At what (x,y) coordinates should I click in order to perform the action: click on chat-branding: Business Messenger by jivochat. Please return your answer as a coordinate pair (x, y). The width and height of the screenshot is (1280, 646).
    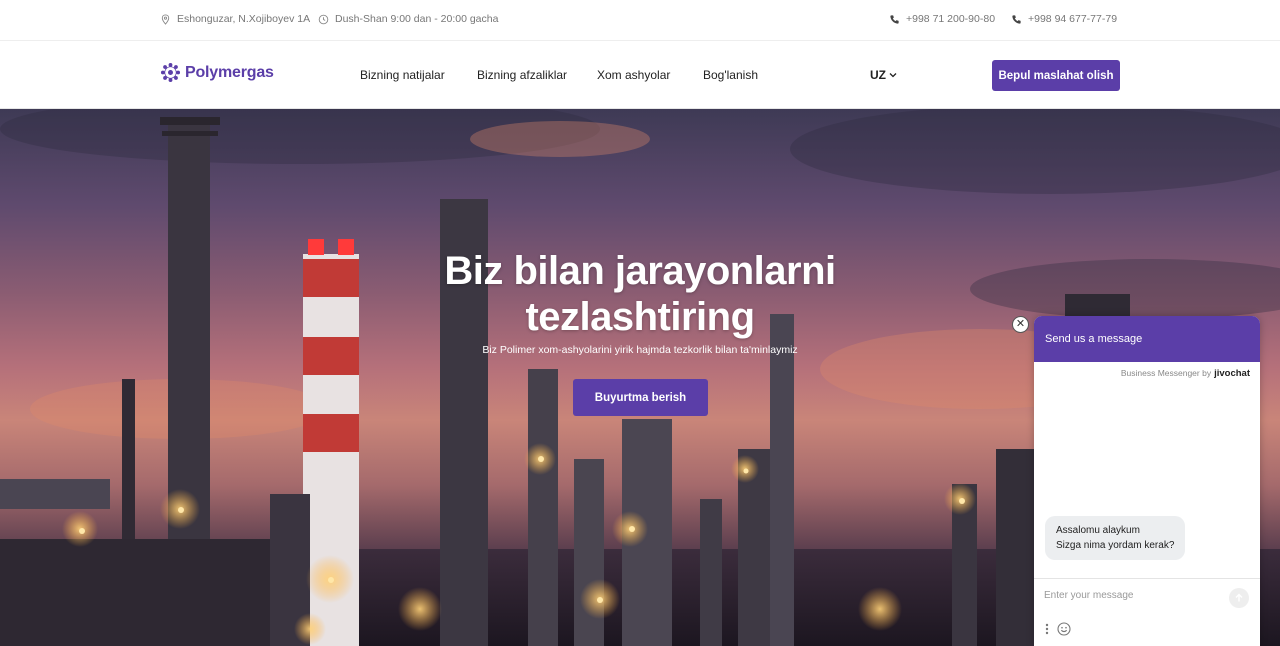
    Looking at the image, I should click on (1185, 373).